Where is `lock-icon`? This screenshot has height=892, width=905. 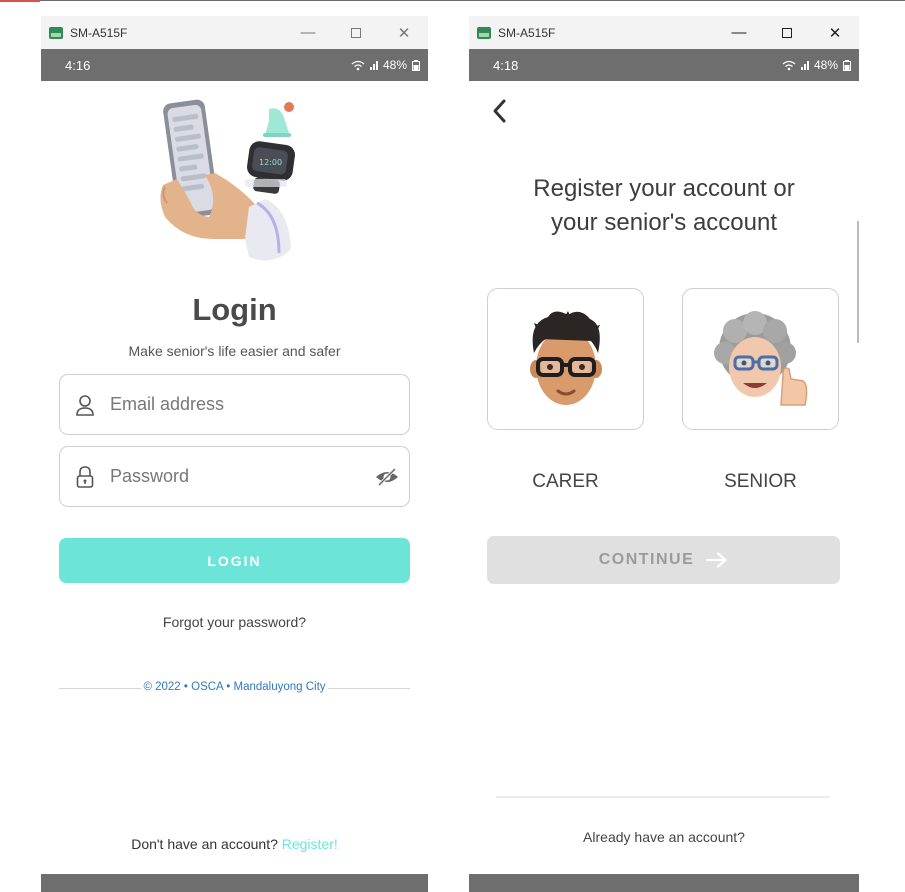 lock-icon is located at coordinates (85, 477).